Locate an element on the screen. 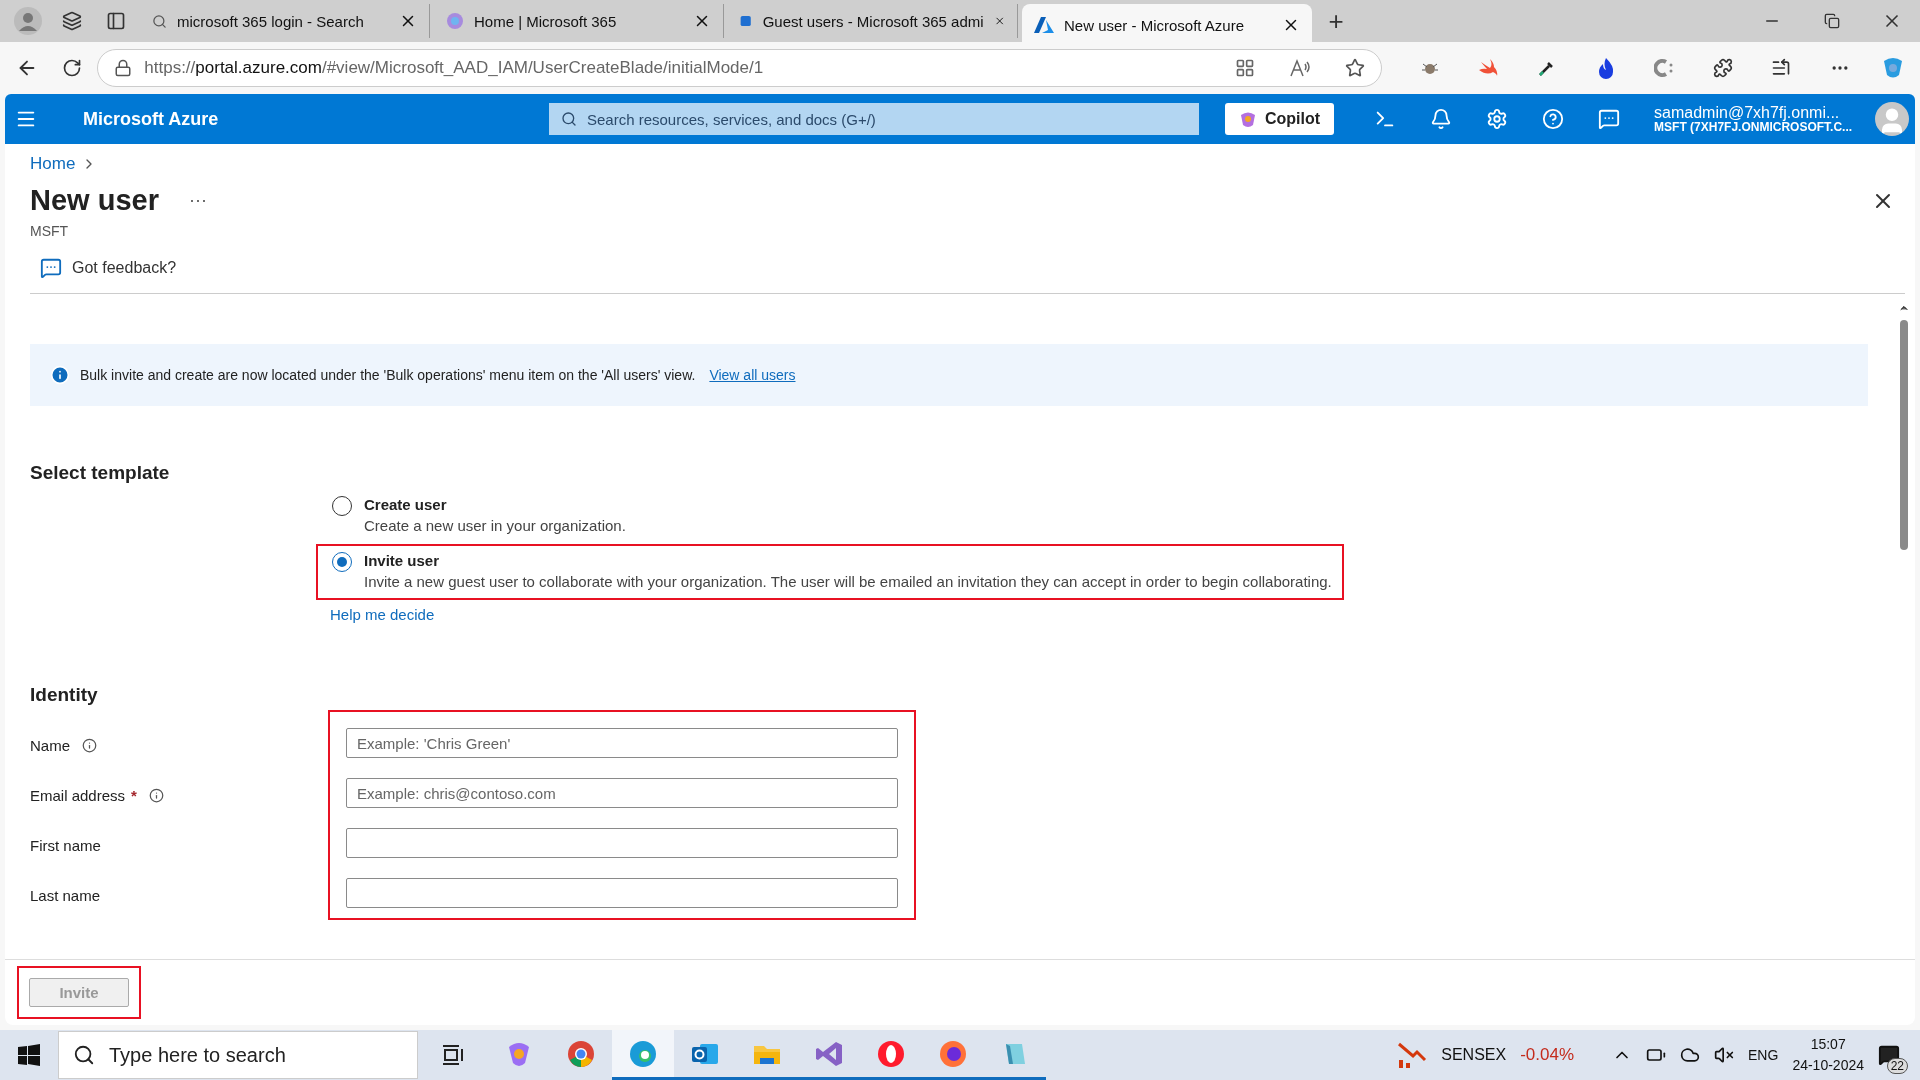 The width and height of the screenshot is (1920, 1080). feedback-link: Got feedback? is located at coordinates (124, 268).